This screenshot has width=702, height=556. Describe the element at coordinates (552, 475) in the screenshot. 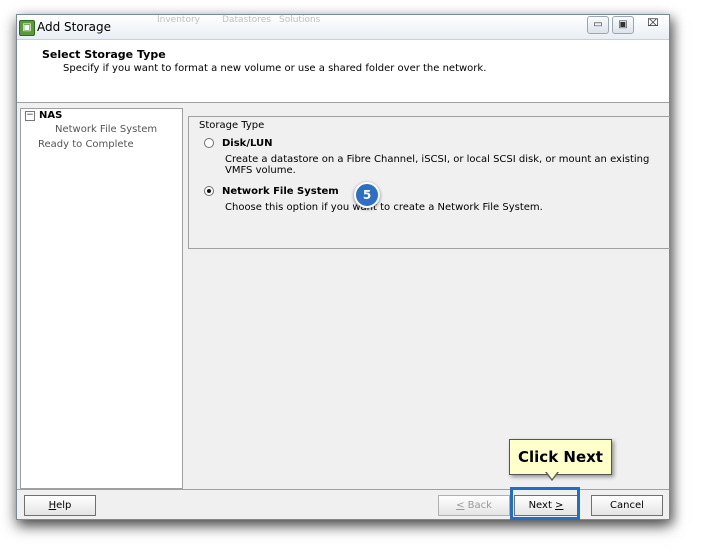

I see `callout-tail-fill` at that location.